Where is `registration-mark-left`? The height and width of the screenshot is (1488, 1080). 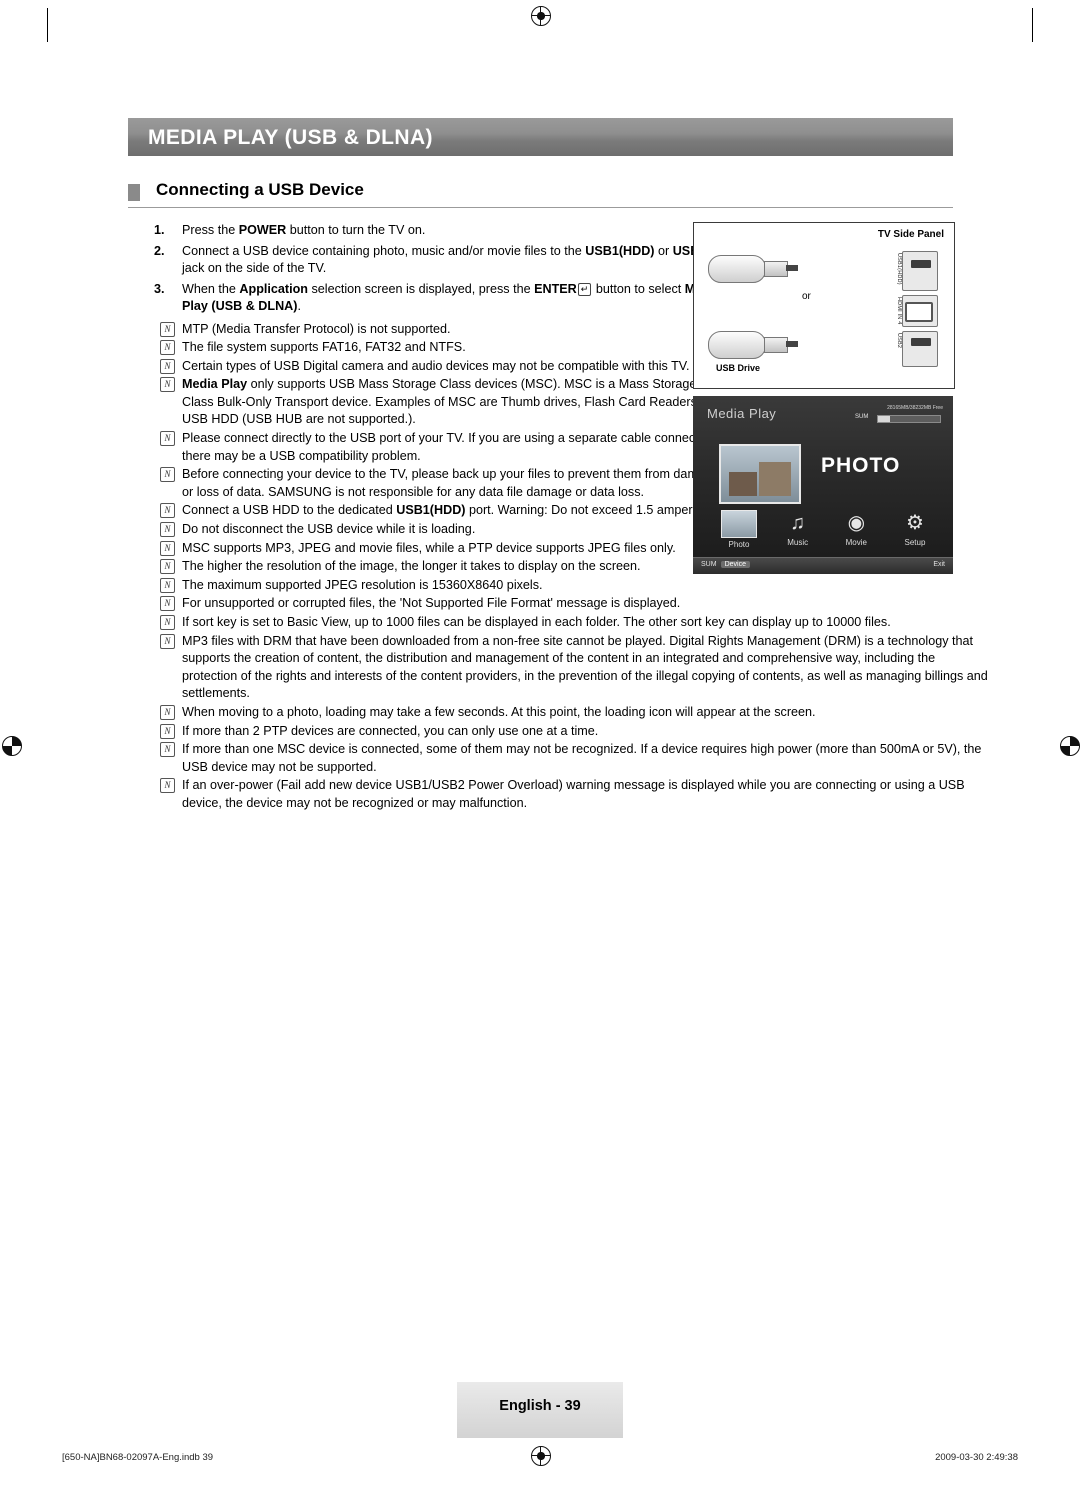 registration-mark-left is located at coordinates (12, 746).